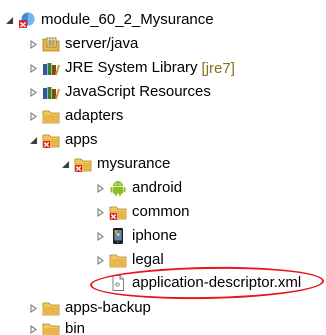 The width and height of the screenshot is (326, 335). What do you see at coordinates (102, 43) in the screenshot?
I see `tree-item-label: server/java` at bounding box center [102, 43].